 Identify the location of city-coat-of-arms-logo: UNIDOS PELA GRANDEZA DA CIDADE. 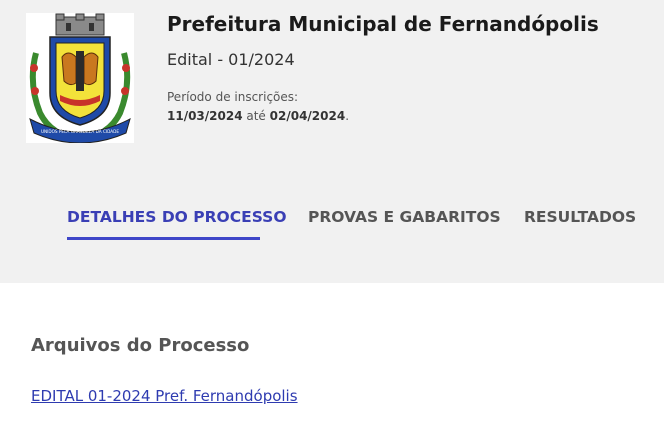
(80, 78).